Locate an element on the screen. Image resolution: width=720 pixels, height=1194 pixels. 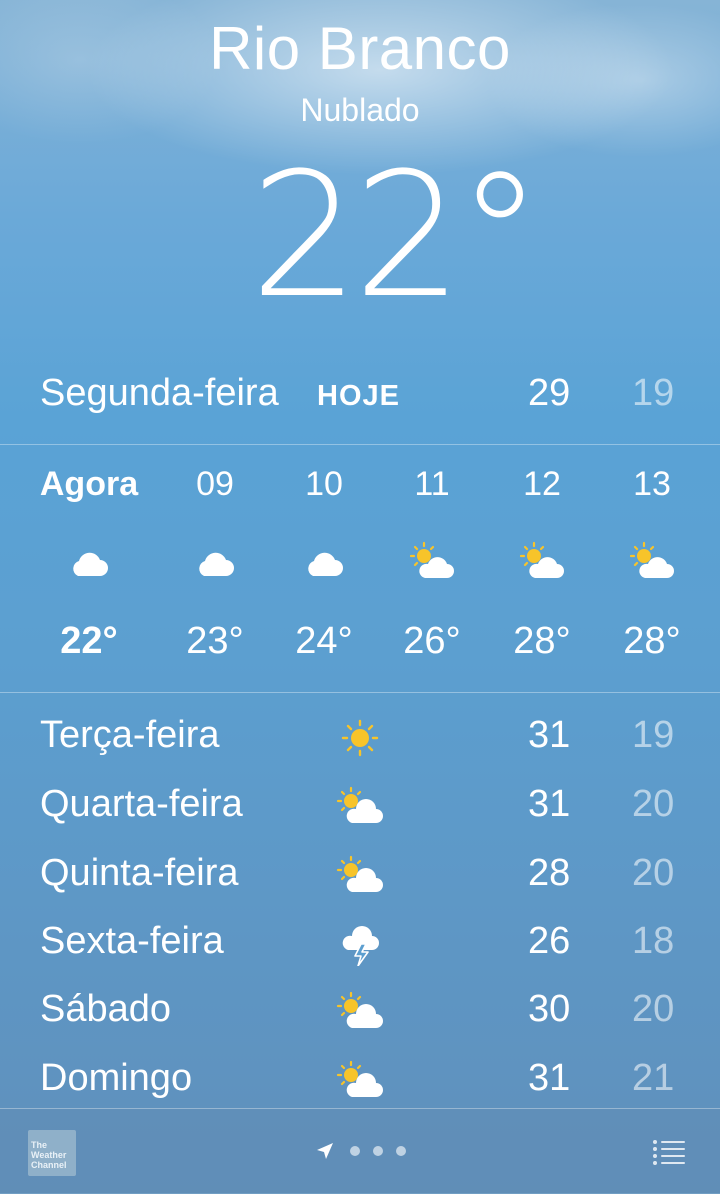
hour-label: 12 is located at coordinates (542, 484).